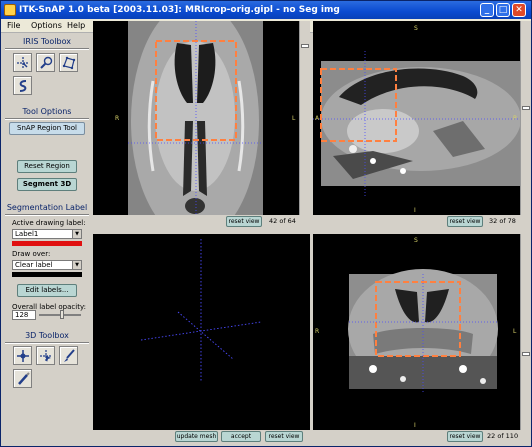  Describe the element at coordinates (47, 234) in the screenshot. I see `active-label-select: Label1 ▼` at that location.